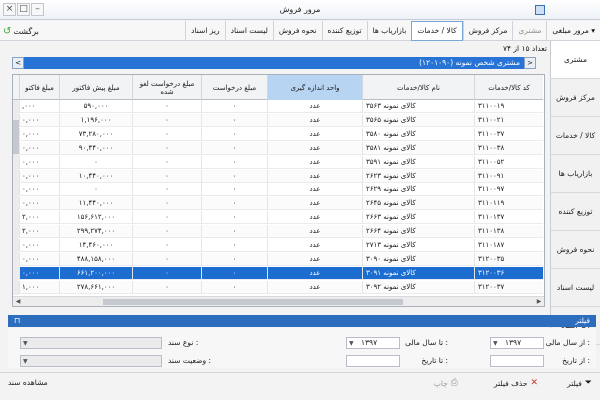 The width and height of the screenshot is (600, 400). Describe the element at coordinates (28, 382) in the screenshot. I see `view-document-button: مشاهده سند` at that location.